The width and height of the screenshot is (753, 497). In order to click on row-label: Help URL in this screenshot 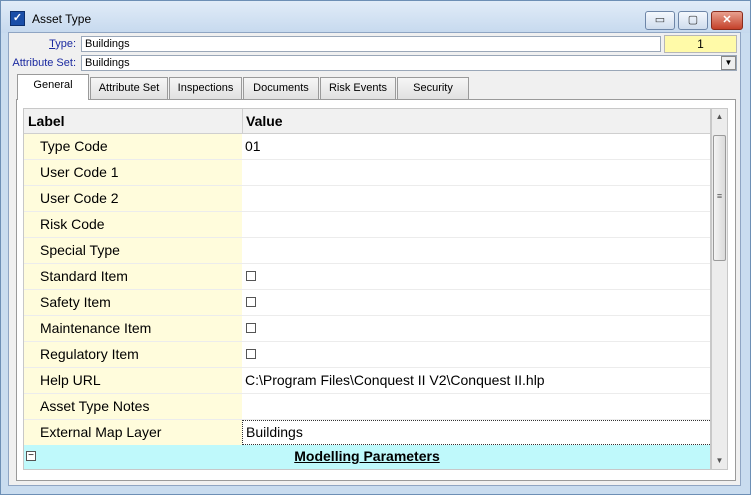, I will do `click(133, 380)`.